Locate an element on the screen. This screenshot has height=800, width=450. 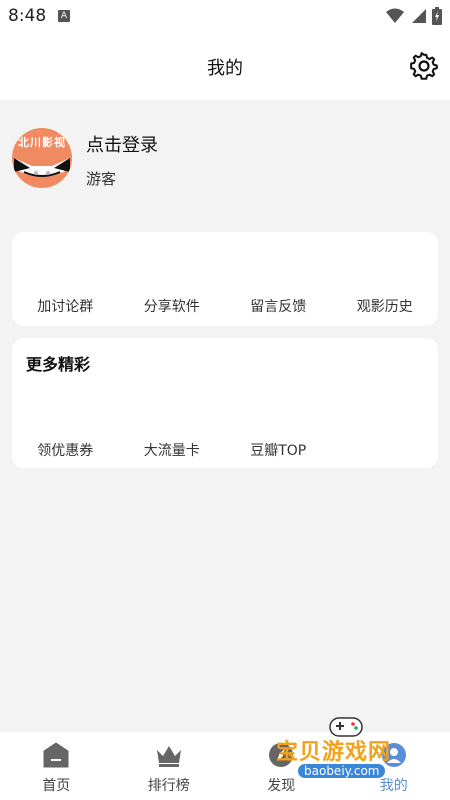
section-title: 更多精彩 is located at coordinates (58, 364).